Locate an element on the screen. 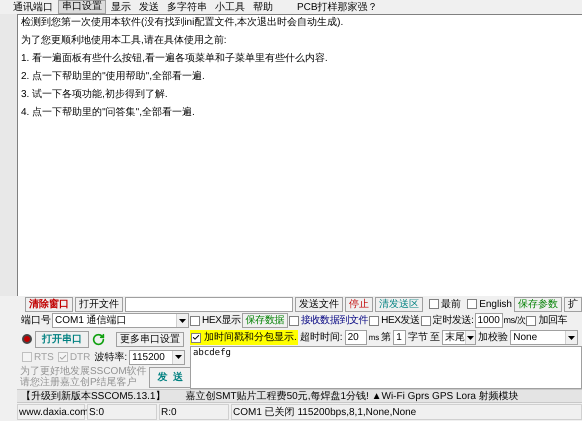 Image resolution: width=582 pixels, height=421 pixels. status-bar-cell: COM1 已关闭 115200bps,8,1,None,None is located at coordinates (406, 412).